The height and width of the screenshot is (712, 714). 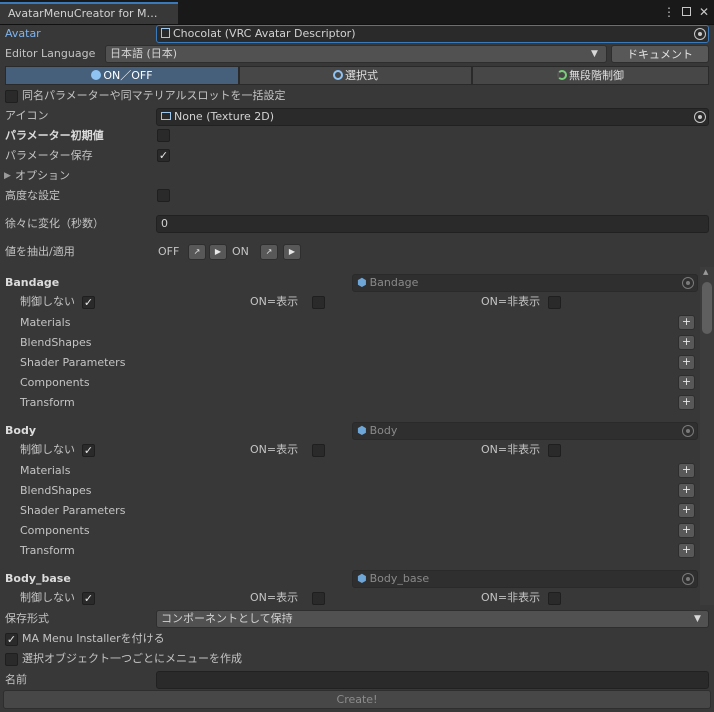 I want to click on no-control-checkbox-body: ✓, so click(x=88, y=450).